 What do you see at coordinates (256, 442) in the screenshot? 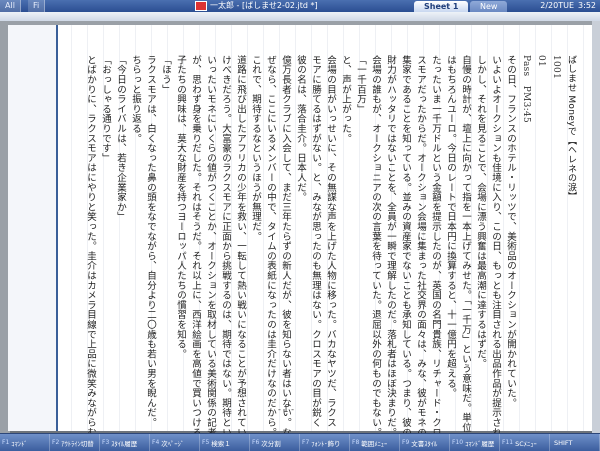
I see `function-key-number: F6` at bounding box center [256, 442].